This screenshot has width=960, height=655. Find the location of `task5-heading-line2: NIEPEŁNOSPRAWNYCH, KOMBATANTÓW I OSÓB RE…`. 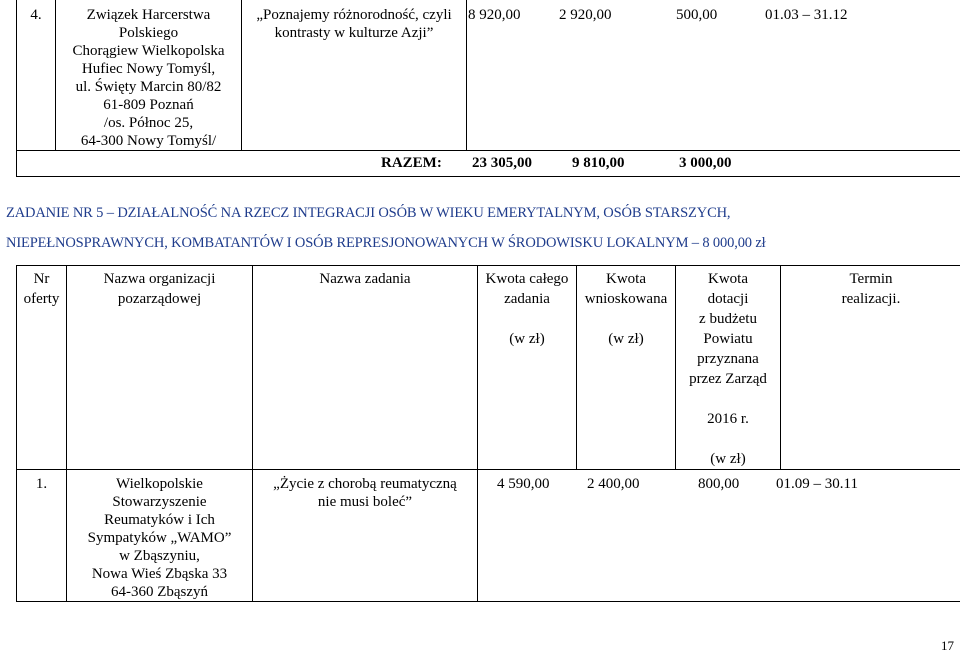

task5-heading-line2: NIEPEŁNOSPRAWNYCH, KOMBATANTÓW I OSÓB RE… is located at coordinates (386, 243).